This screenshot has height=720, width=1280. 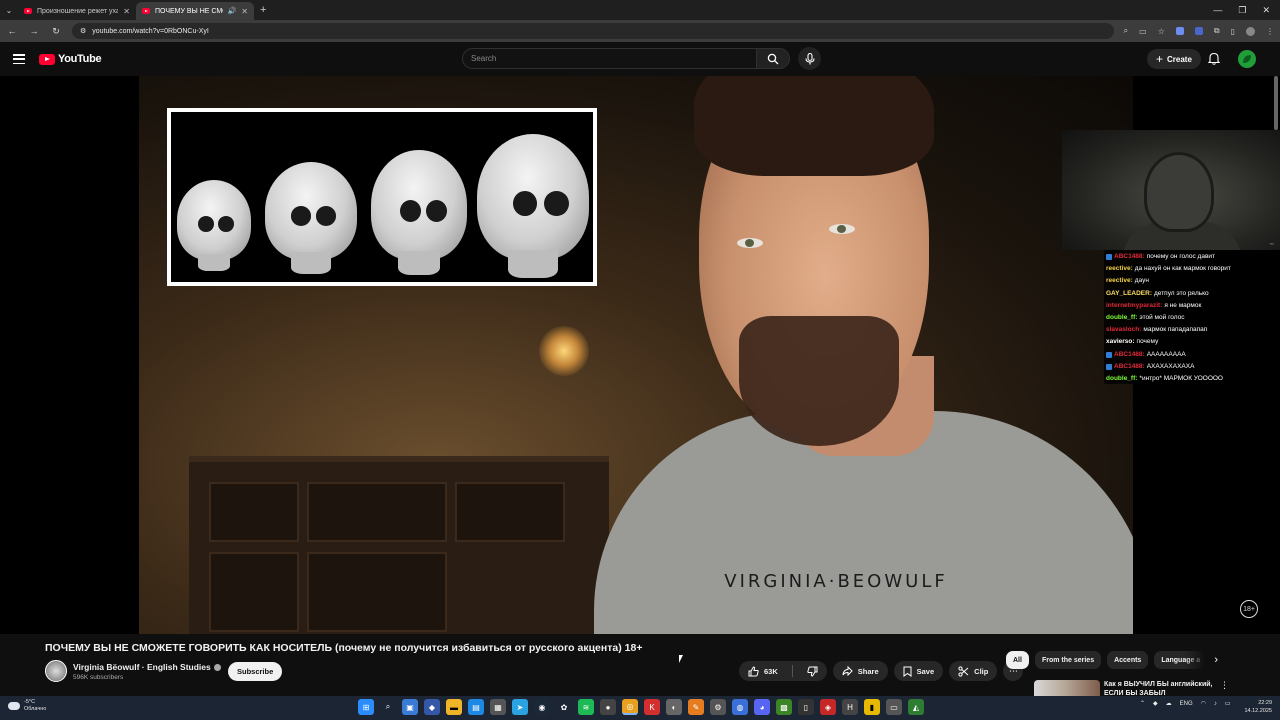 I want to click on new-tab-button: +, so click(x=263, y=10).